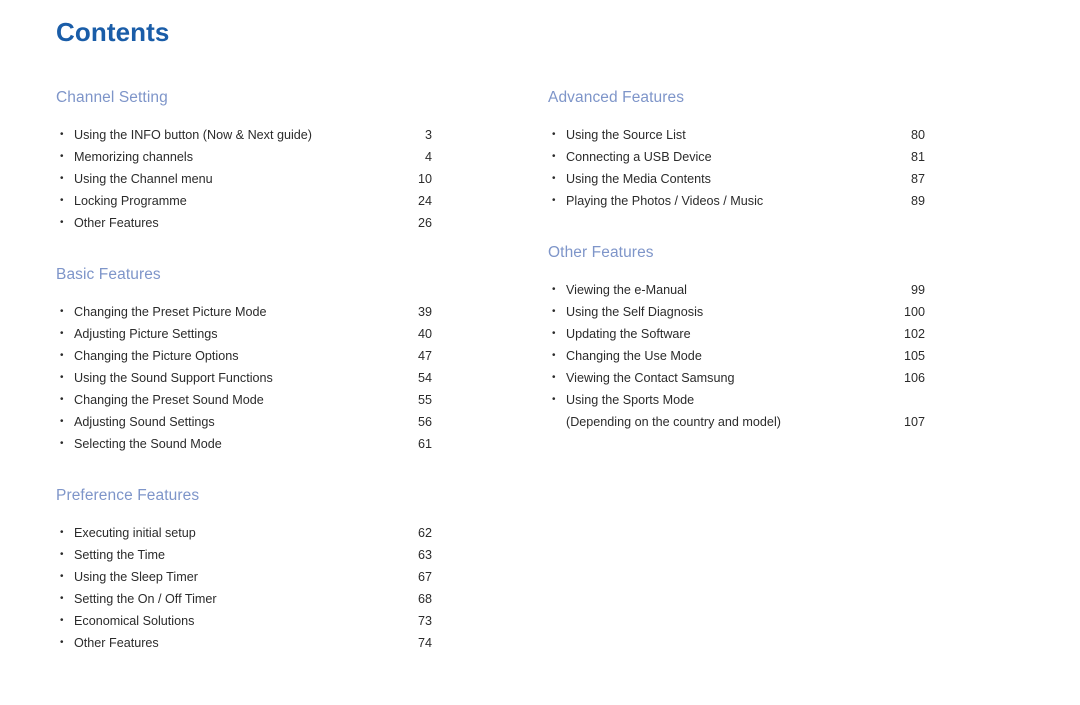 Image resolution: width=1080 pixels, height=705 pixels. I want to click on toc-section-header: Other Features, so click(601, 252).